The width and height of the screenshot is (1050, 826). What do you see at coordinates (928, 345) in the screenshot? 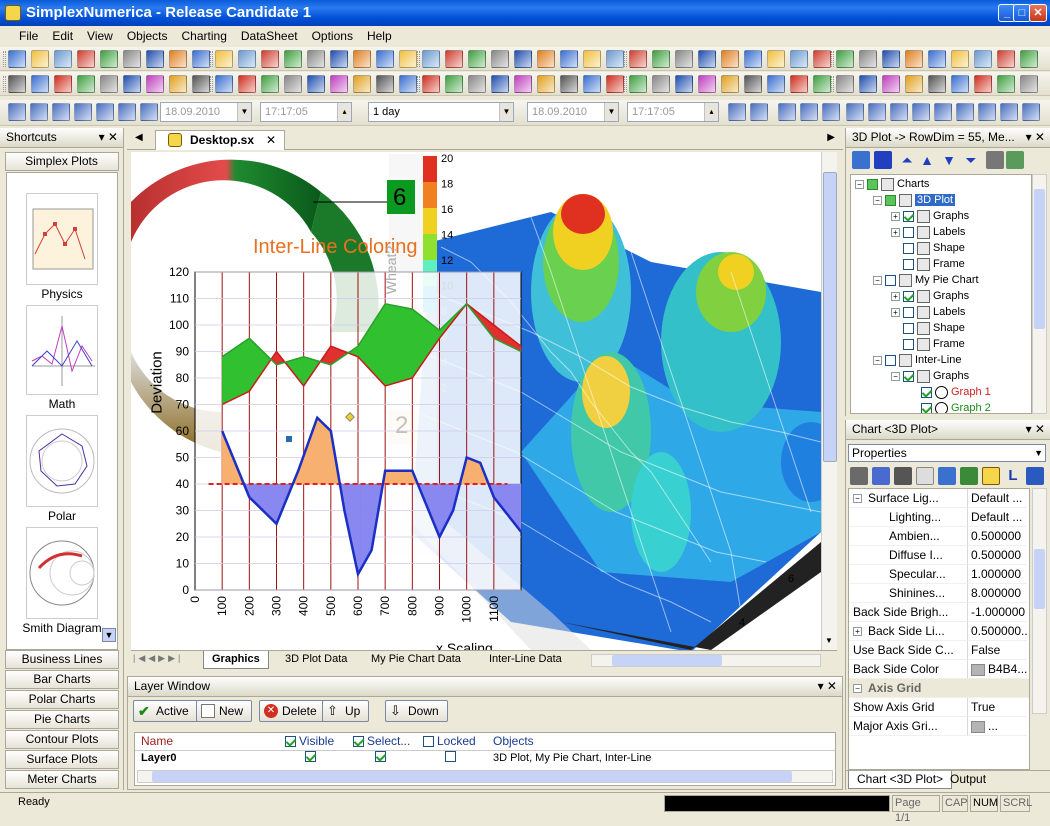
I see `tree-item: Frame` at bounding box center [928, 345].